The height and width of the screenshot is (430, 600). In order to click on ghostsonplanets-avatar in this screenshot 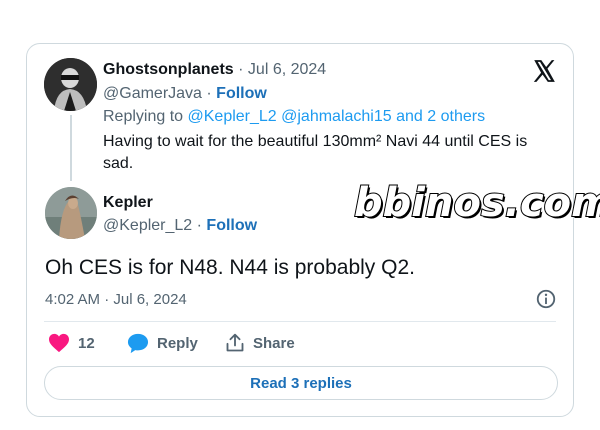, I will do `click(70, 84)`.